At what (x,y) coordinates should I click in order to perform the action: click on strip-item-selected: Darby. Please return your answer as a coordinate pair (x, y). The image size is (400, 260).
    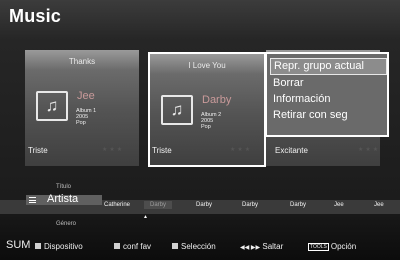
    Looking at the image, I should click on (158, 205).